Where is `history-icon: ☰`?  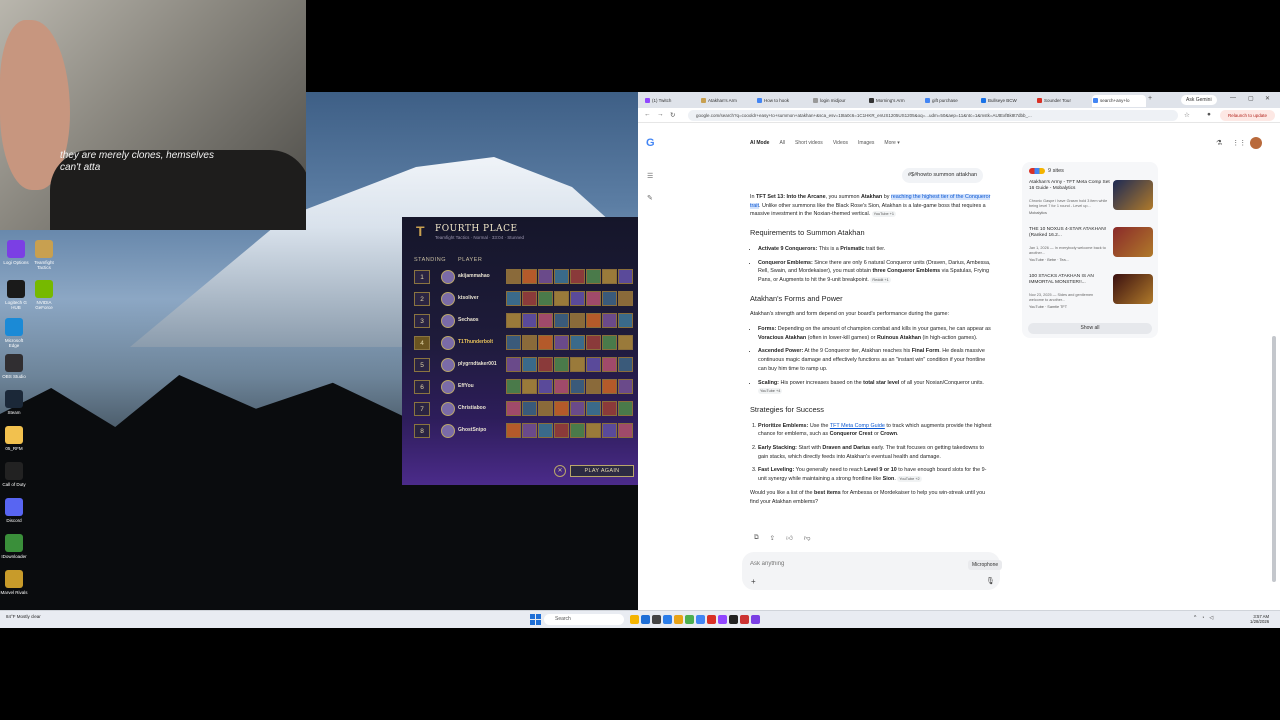 history-icon: ☰ is located at coordinates (650, 176).